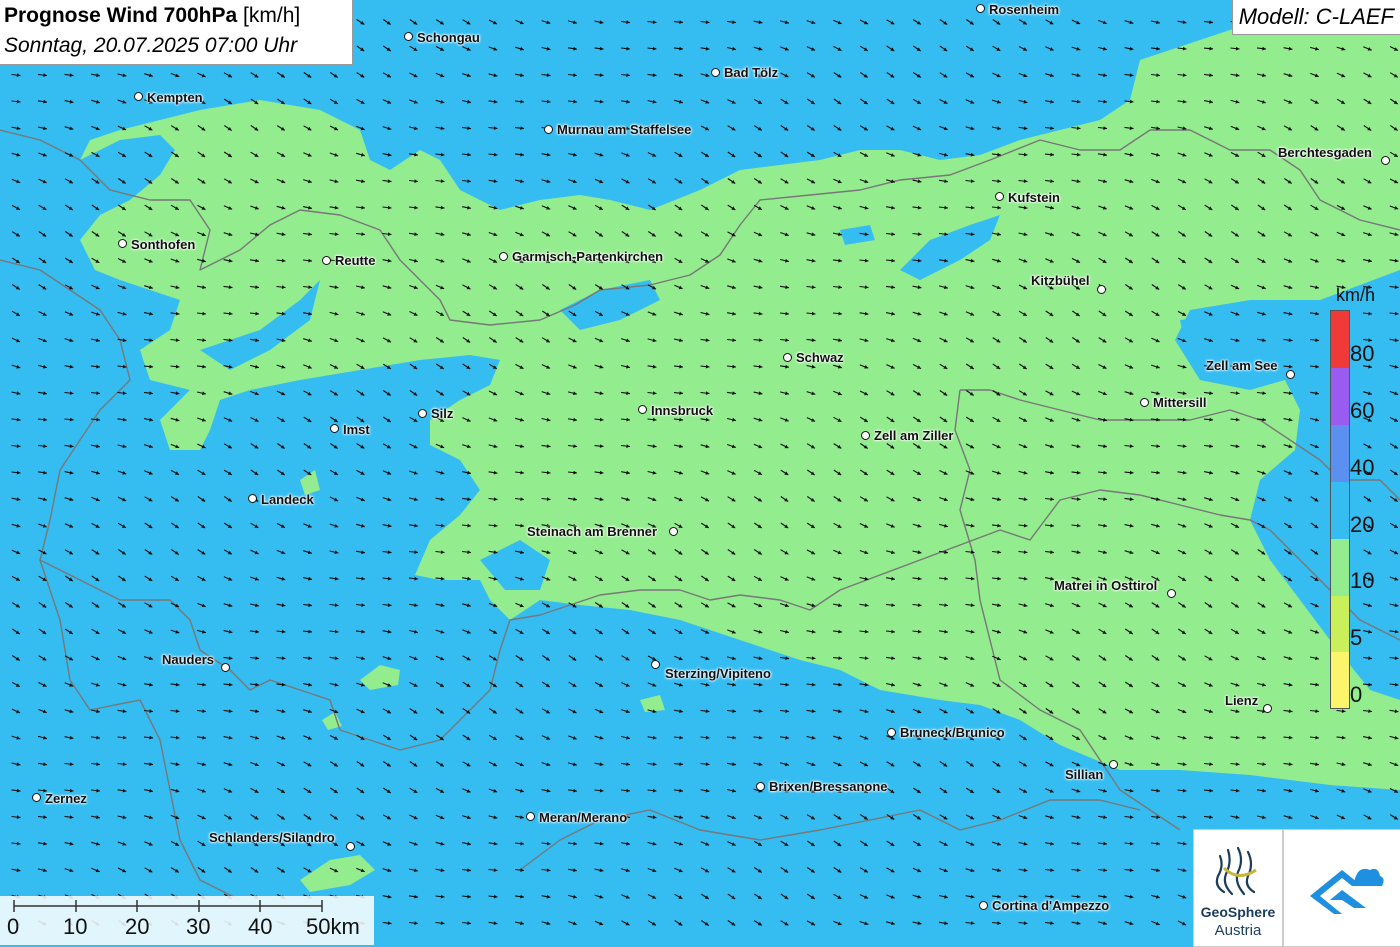  Describe the element at coordinates (751, 72) in the screenshot. I see `city-label: Bad Tölz` at that location.